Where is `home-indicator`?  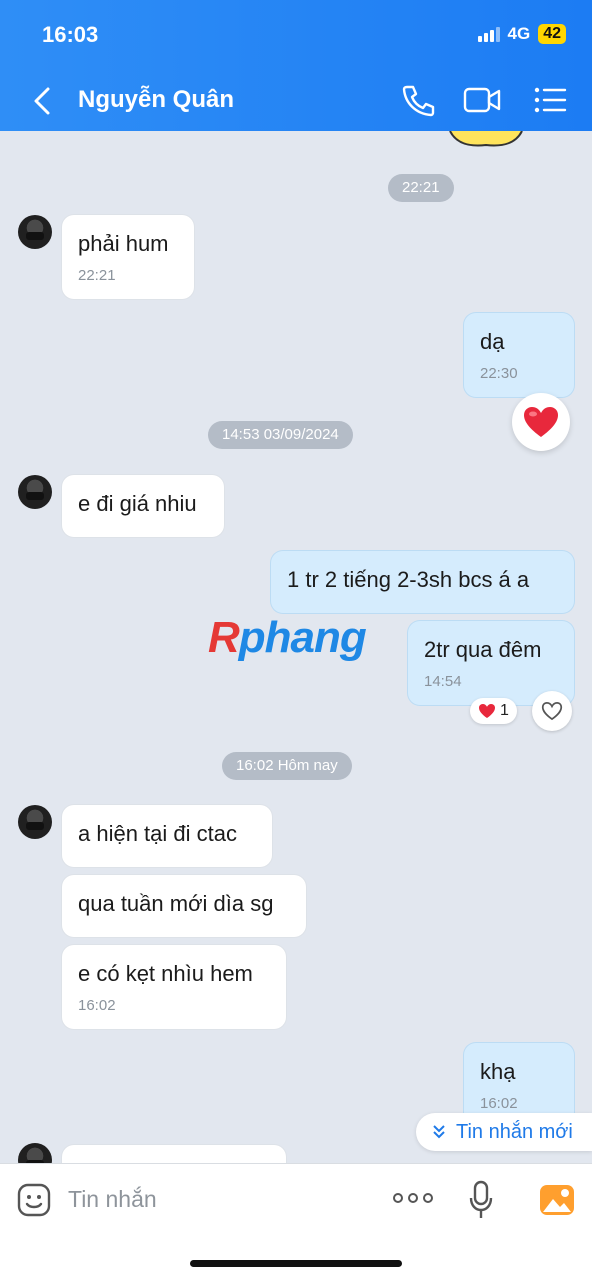
home-indicator is located at coordinates (296, 1263).